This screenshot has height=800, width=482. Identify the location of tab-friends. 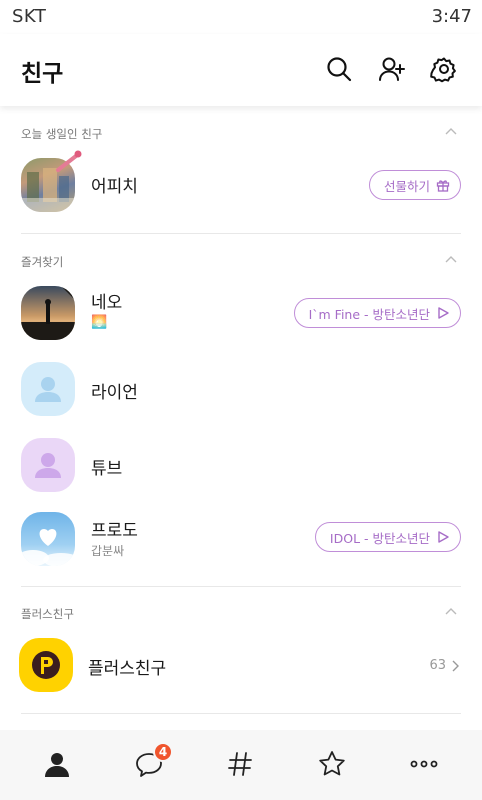
(57, 764).